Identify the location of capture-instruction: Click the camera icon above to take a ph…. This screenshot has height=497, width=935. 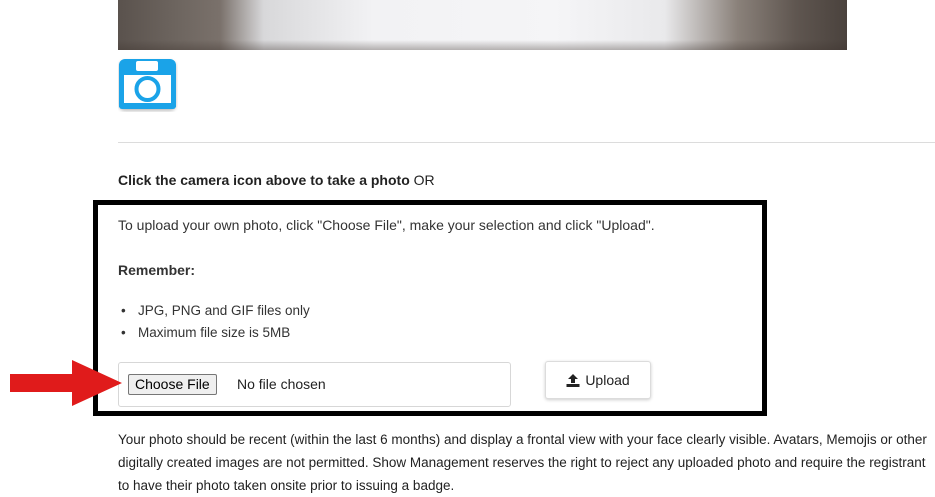
(276, 180).